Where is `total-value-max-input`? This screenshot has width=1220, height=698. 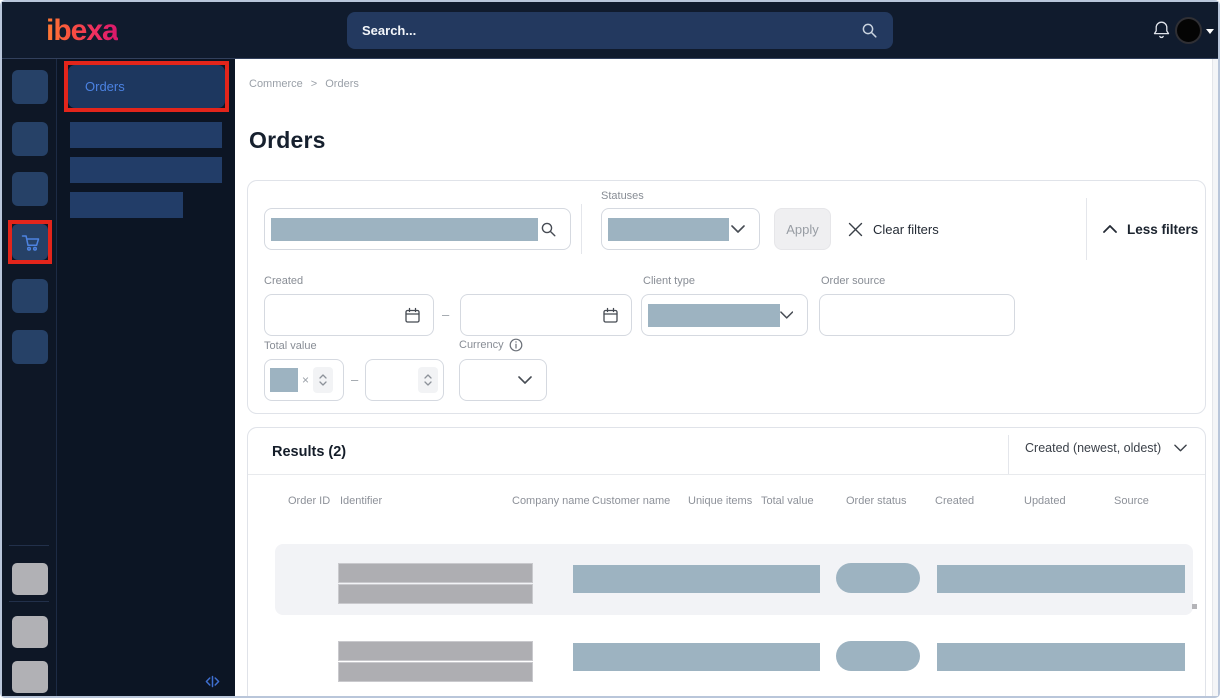
total-value-max-input is located at coordinates (404, 380).